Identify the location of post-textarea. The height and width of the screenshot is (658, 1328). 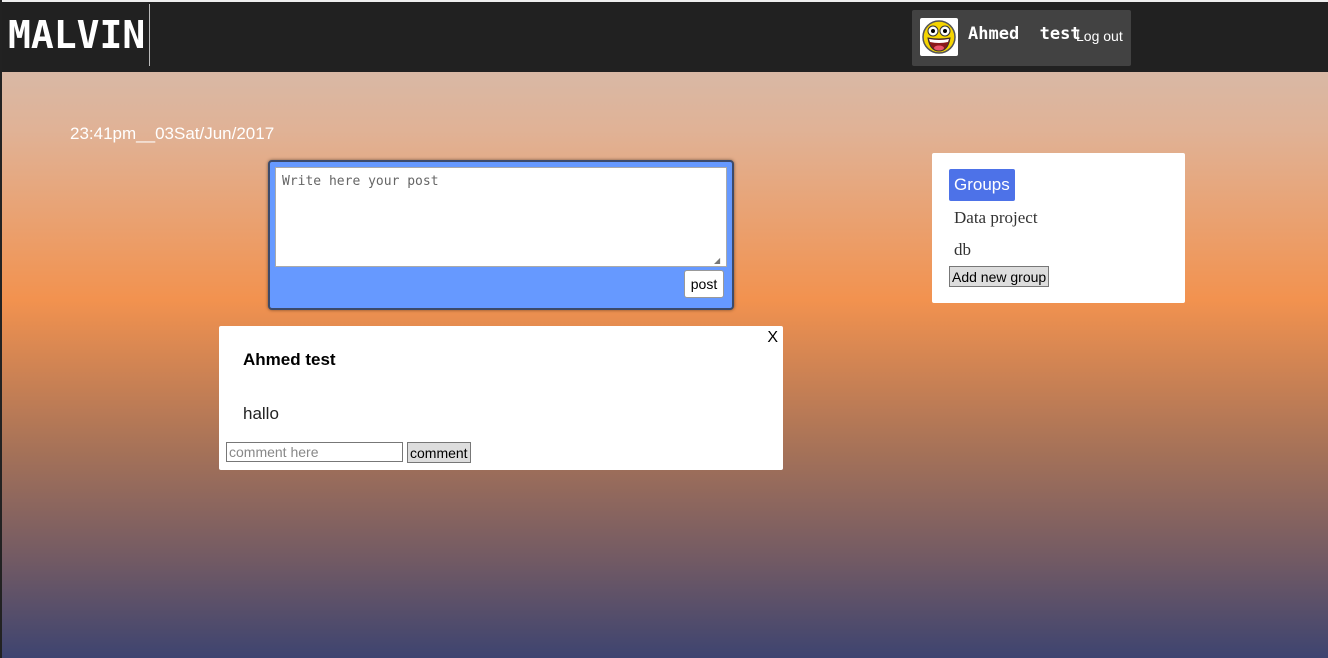
(501, 217).